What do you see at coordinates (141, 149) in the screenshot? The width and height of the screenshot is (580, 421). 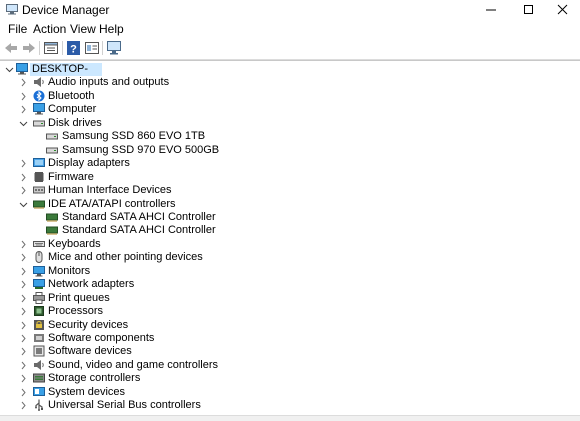 I see `tree-device-label: Samsung SSD 970 EVO 500GB` at bounding box center [141, 149].